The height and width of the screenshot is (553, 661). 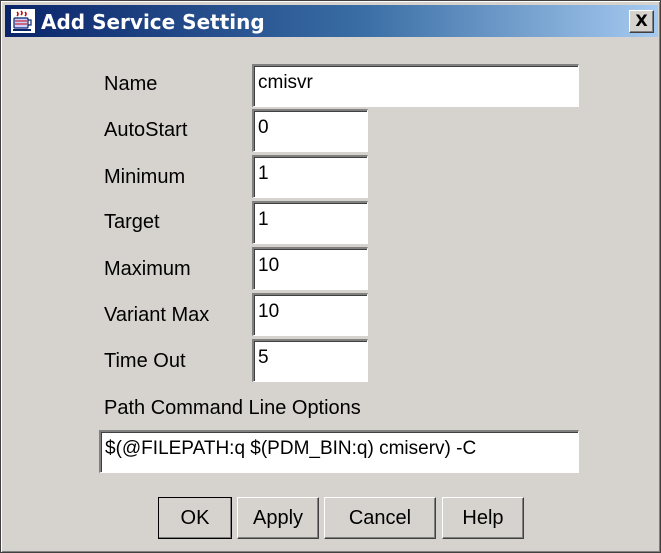 I want to click on target-field: 1, so click(x=310, y=222).